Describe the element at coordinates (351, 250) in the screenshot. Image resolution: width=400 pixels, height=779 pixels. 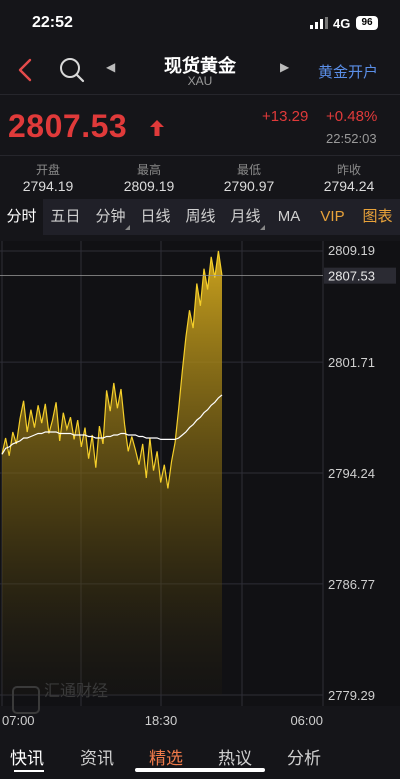
I see `y-tick-label: 2809.19` at that location.